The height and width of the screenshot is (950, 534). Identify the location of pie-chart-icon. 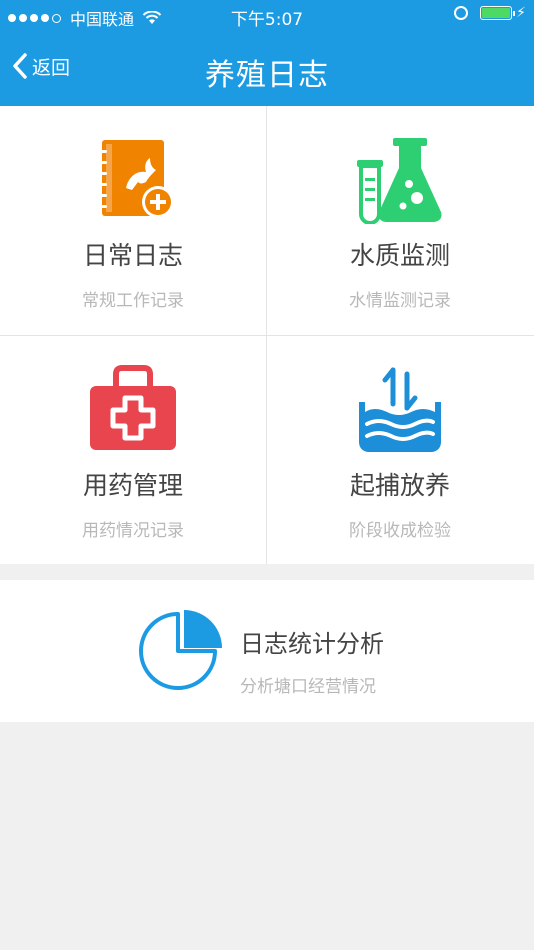
(180, 650).